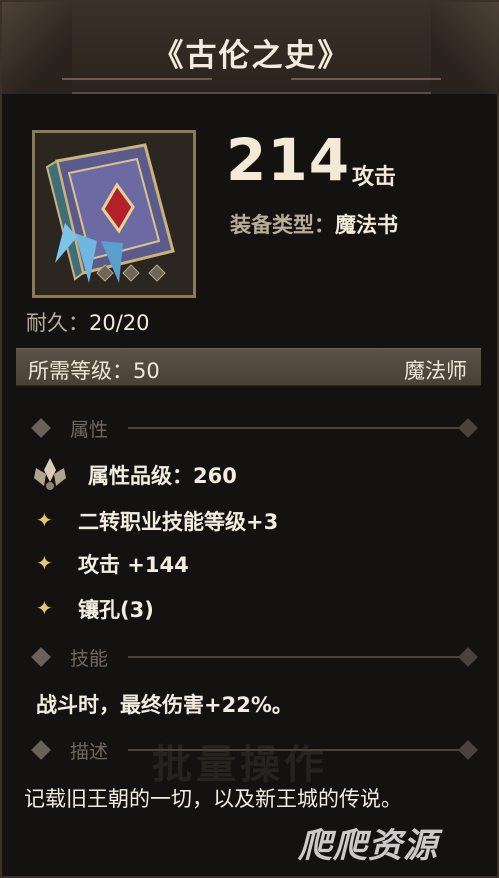  What do you see at coordinates (116, 610) in the screenshot?
I see `attribute-text: 镶孔(3)` at bounding box center [116, 610].